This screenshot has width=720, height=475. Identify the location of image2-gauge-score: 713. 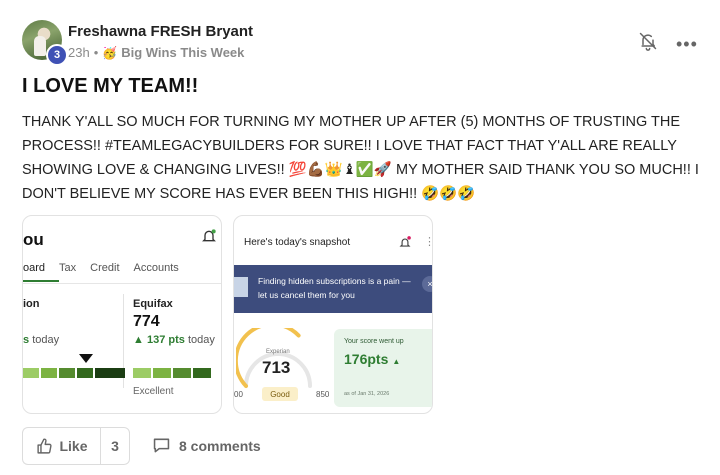
(276, 367).